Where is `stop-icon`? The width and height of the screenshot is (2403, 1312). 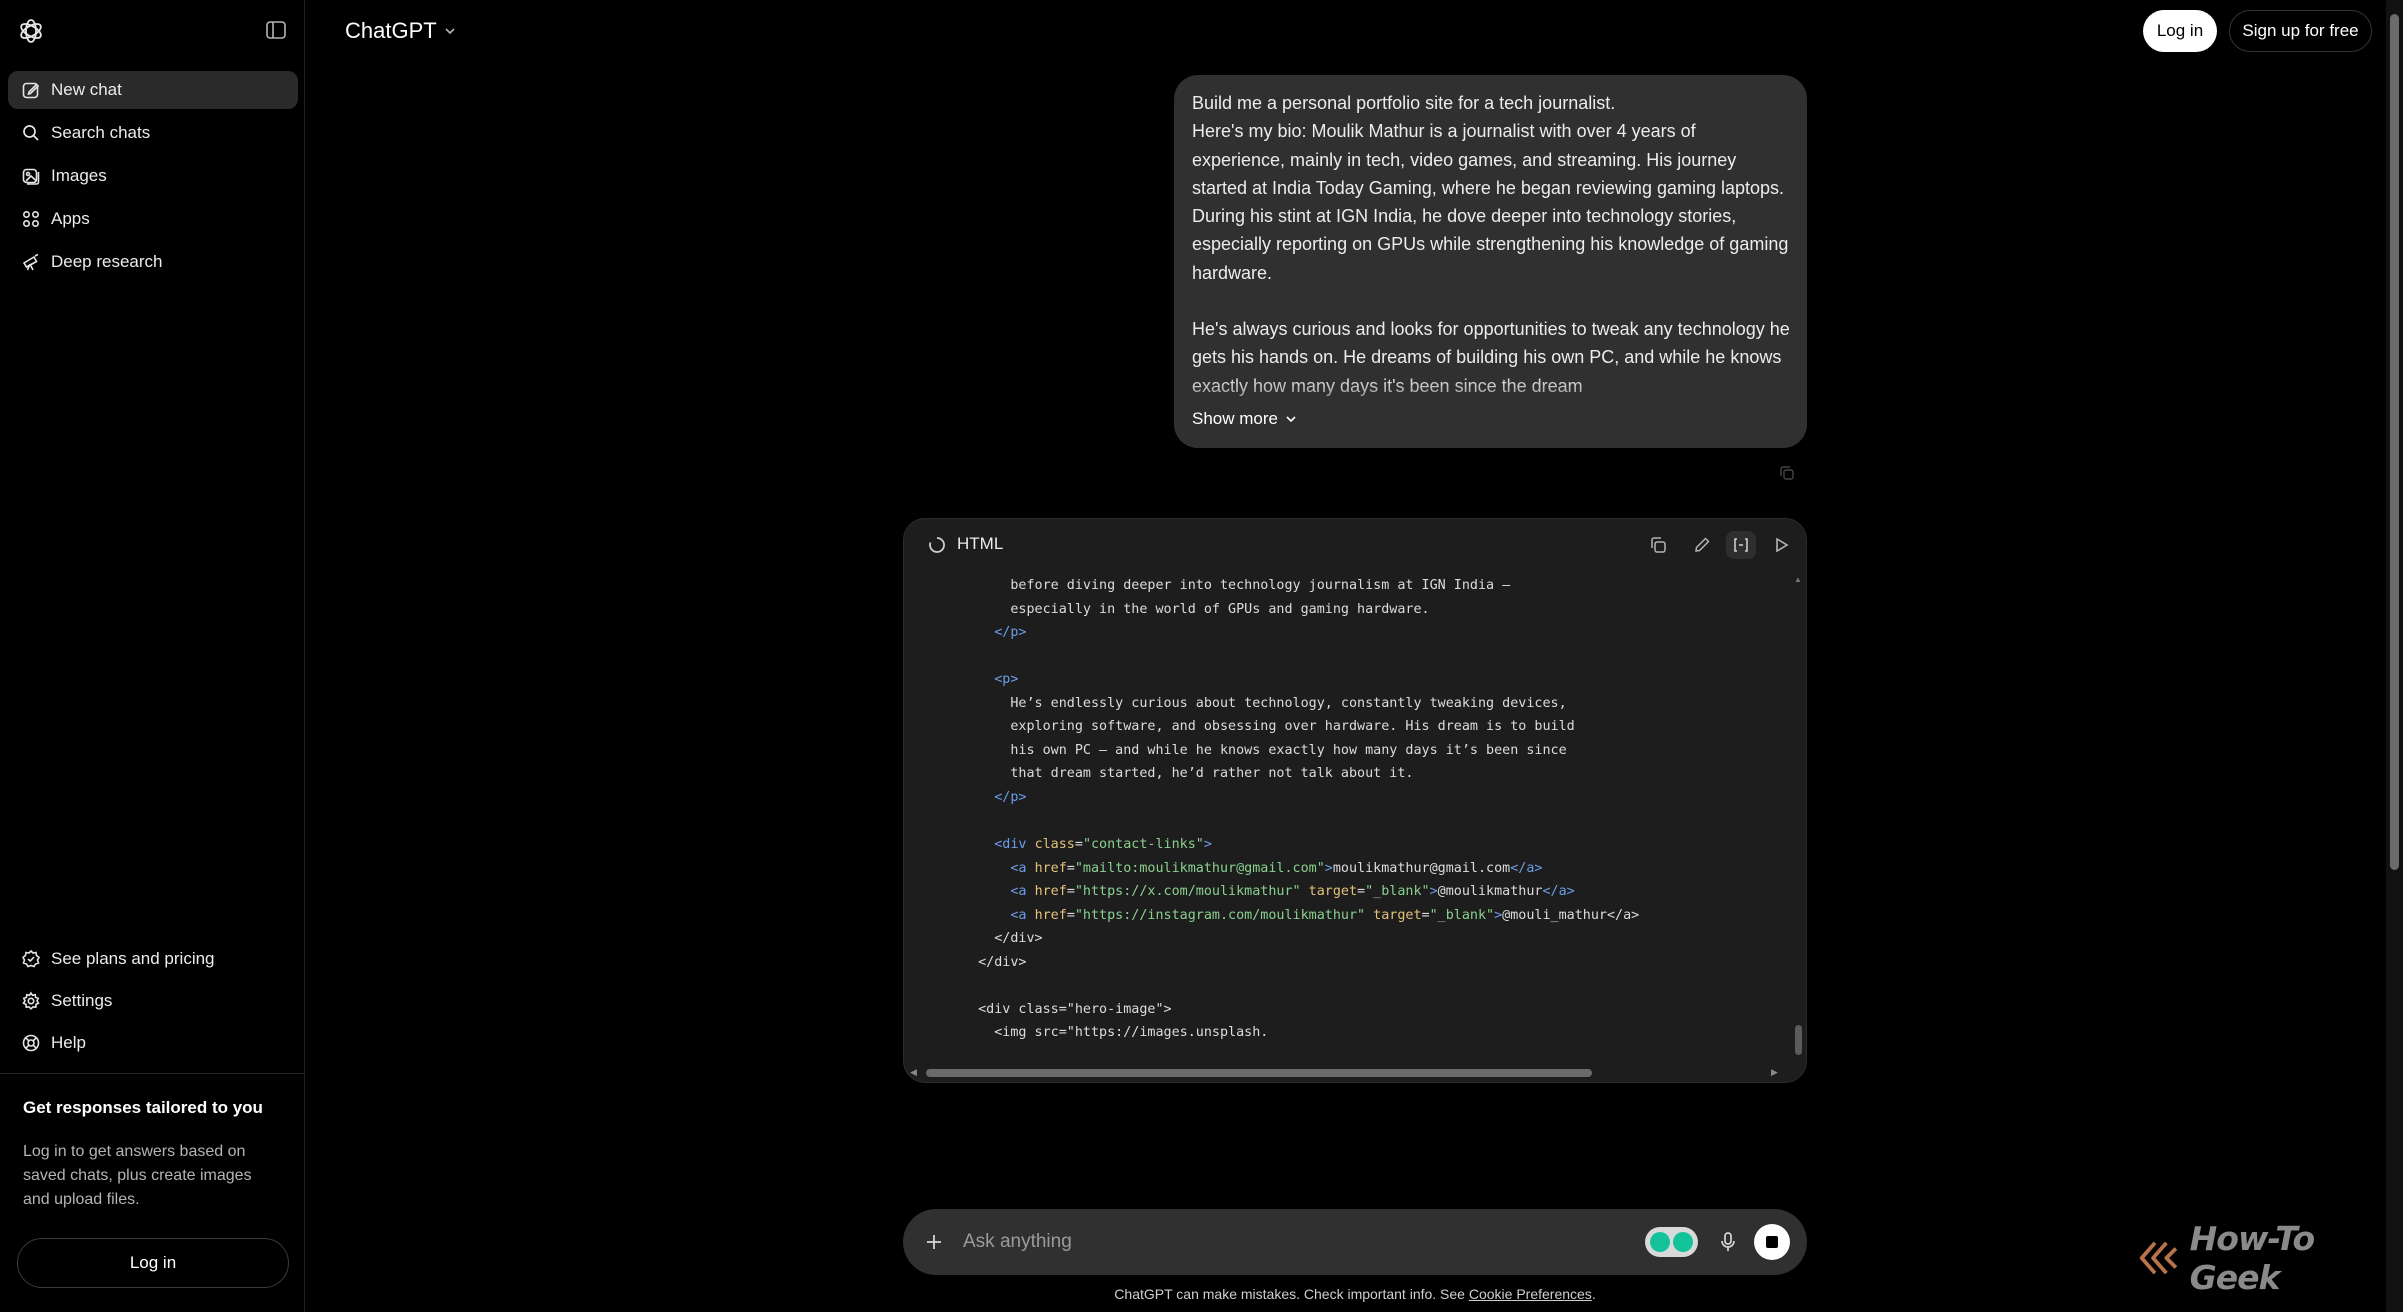
stop-icon is located at coordinates (1772, 1242).